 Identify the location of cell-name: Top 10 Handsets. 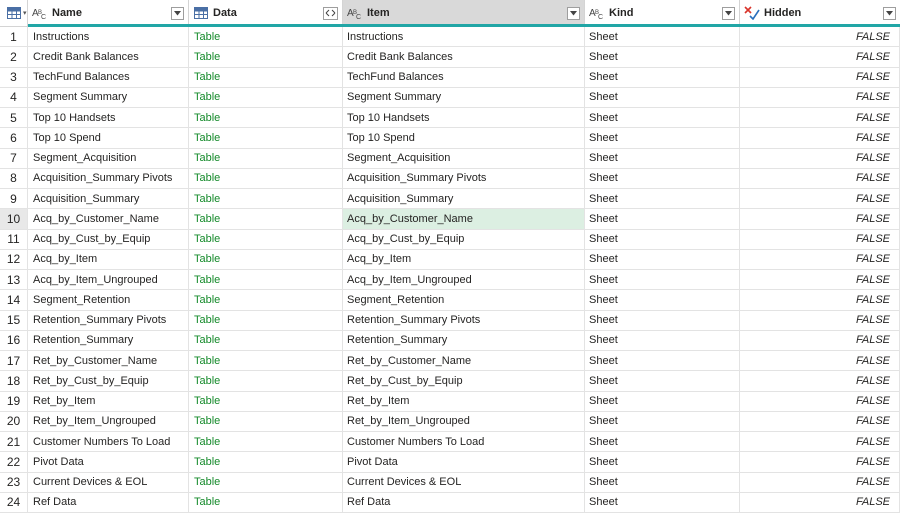
(108, 118).